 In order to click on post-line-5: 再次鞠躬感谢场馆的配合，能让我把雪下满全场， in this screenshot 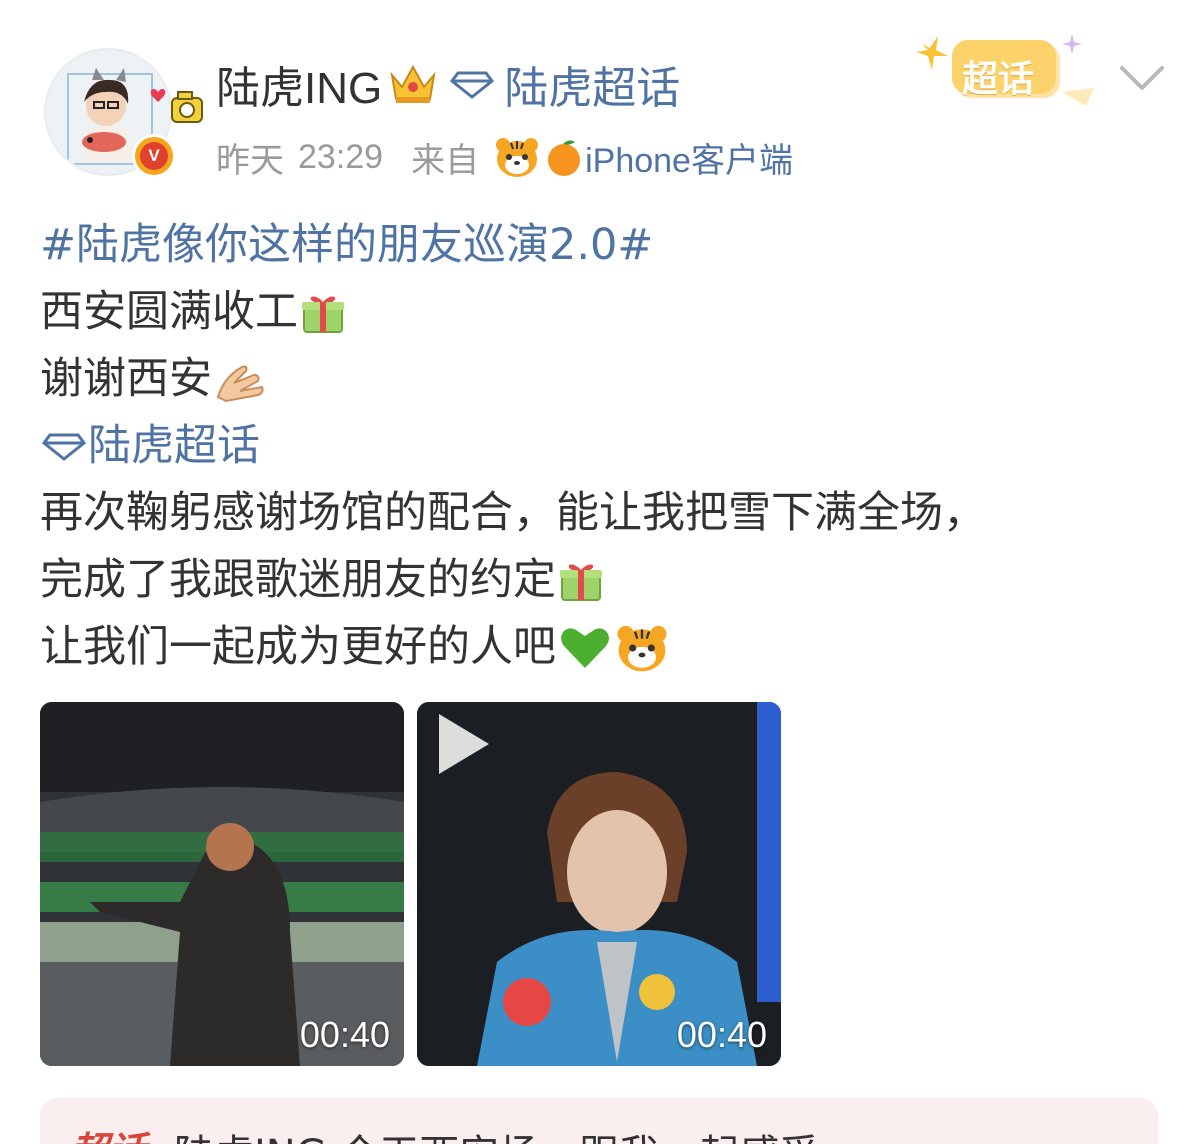, I will do `click(513, 513)`.